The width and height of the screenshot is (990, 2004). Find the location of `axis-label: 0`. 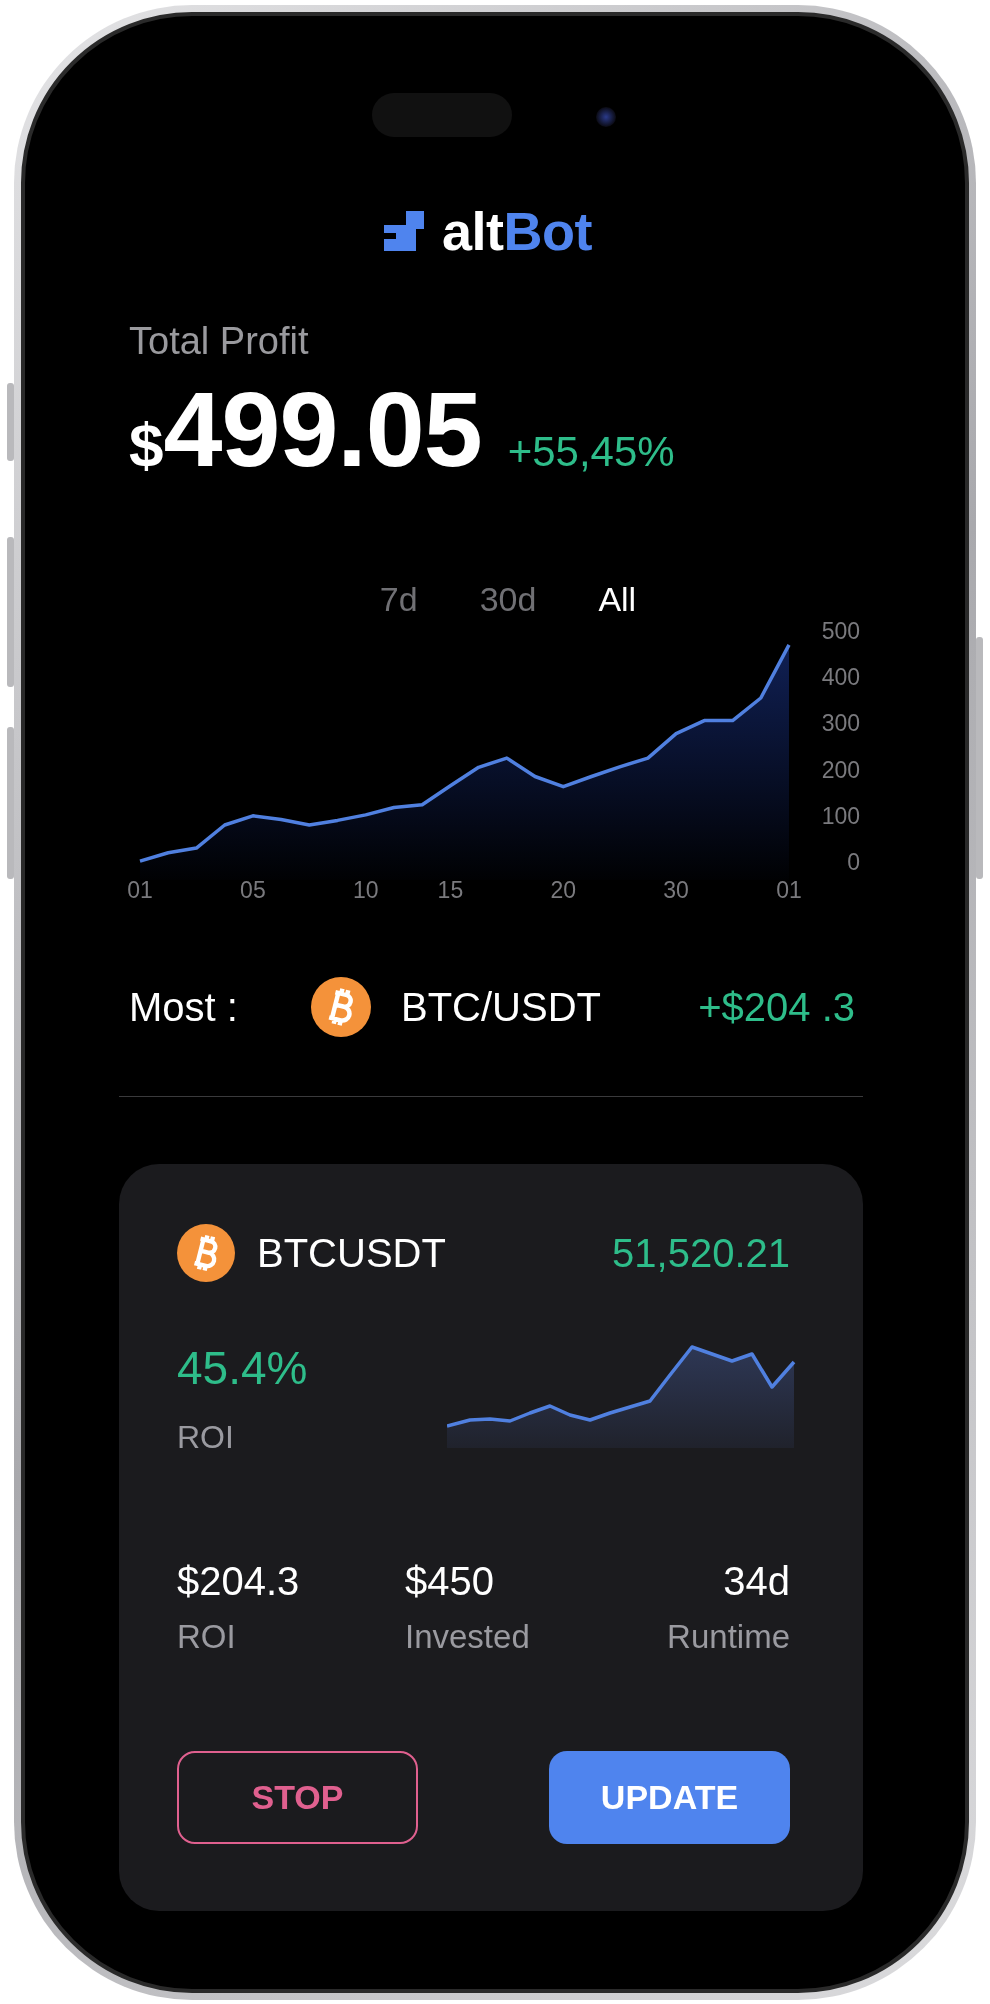

axis-label: 0 is located at coordinates (853, 862).